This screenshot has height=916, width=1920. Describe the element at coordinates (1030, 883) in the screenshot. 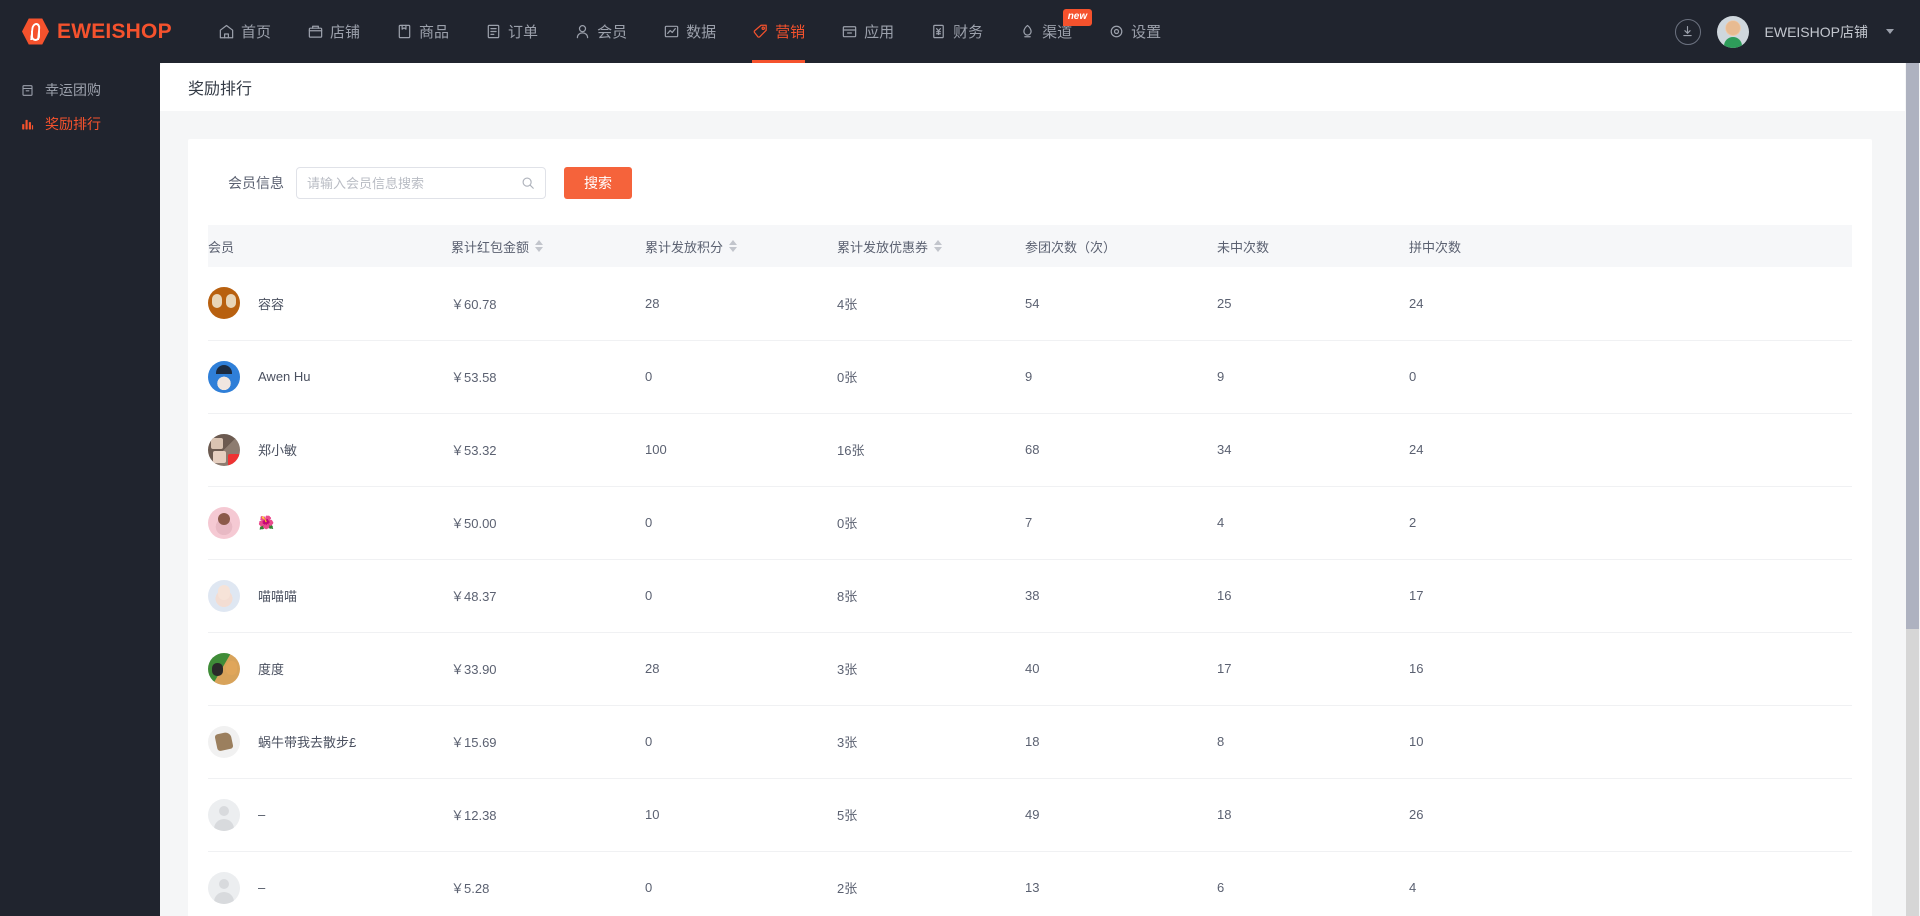

I see `table-row: – ￥5.28 0 2张 13 6 4` at that location.